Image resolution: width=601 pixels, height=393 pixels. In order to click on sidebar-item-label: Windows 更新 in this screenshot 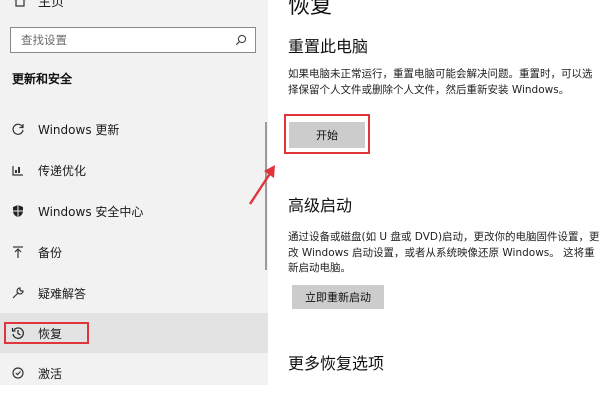, I will do `click(79, 129)`.